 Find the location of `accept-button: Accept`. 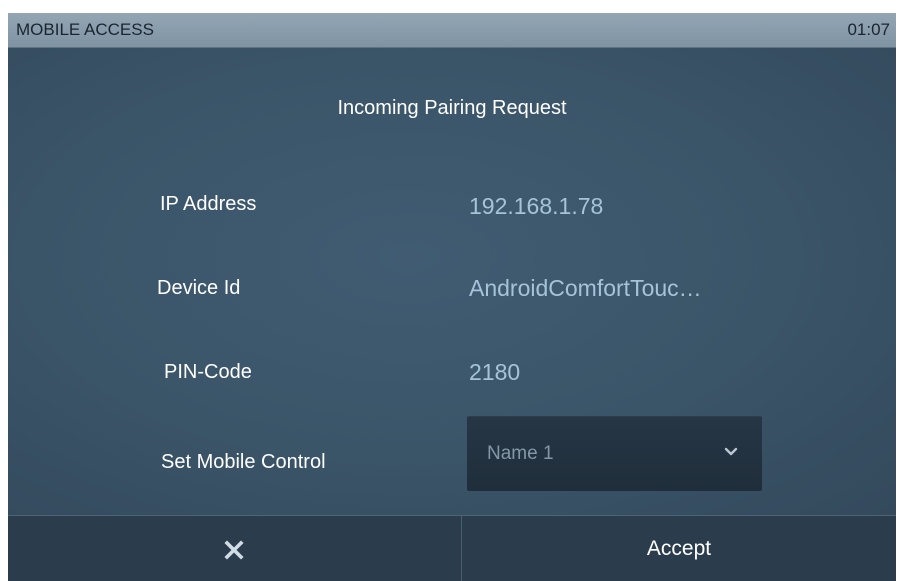

accept-button: Accept is located at coordinates (679, 548).